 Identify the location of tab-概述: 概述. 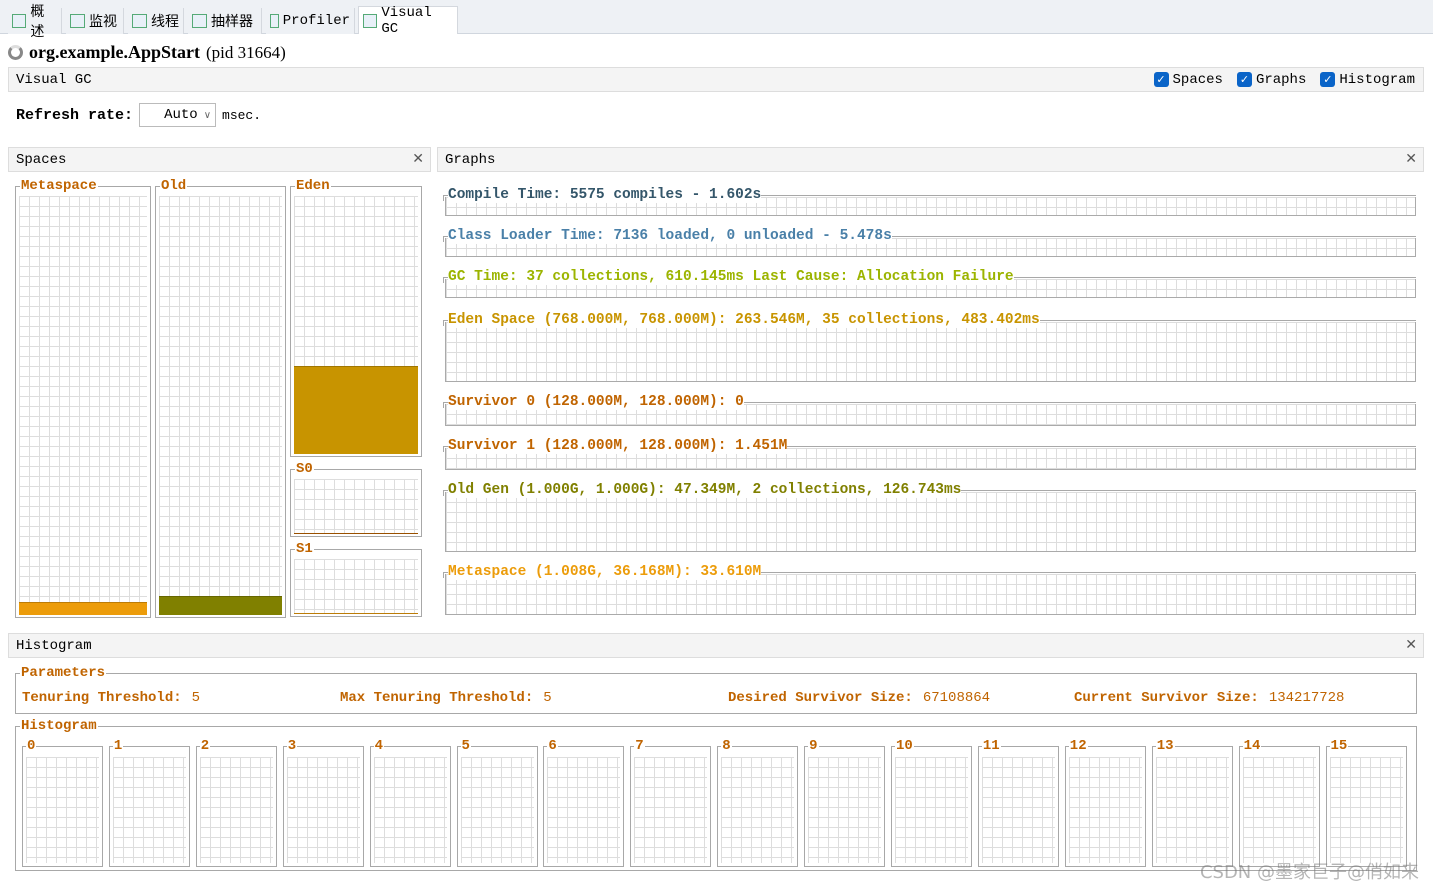
(35, 23).